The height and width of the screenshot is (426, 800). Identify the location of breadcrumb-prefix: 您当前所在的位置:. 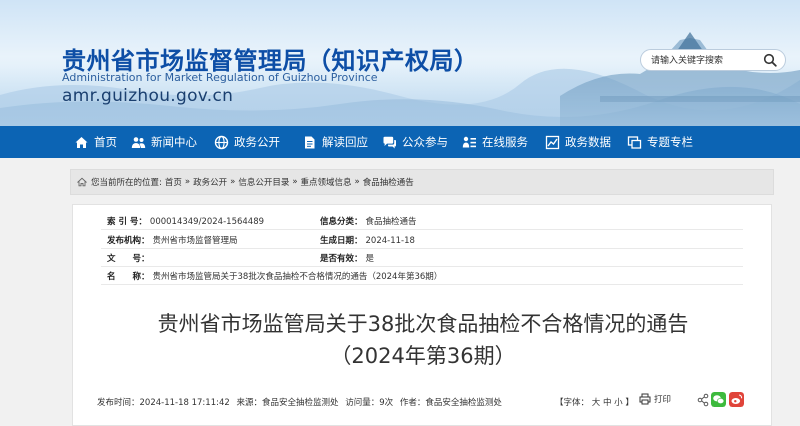
(126, 183).